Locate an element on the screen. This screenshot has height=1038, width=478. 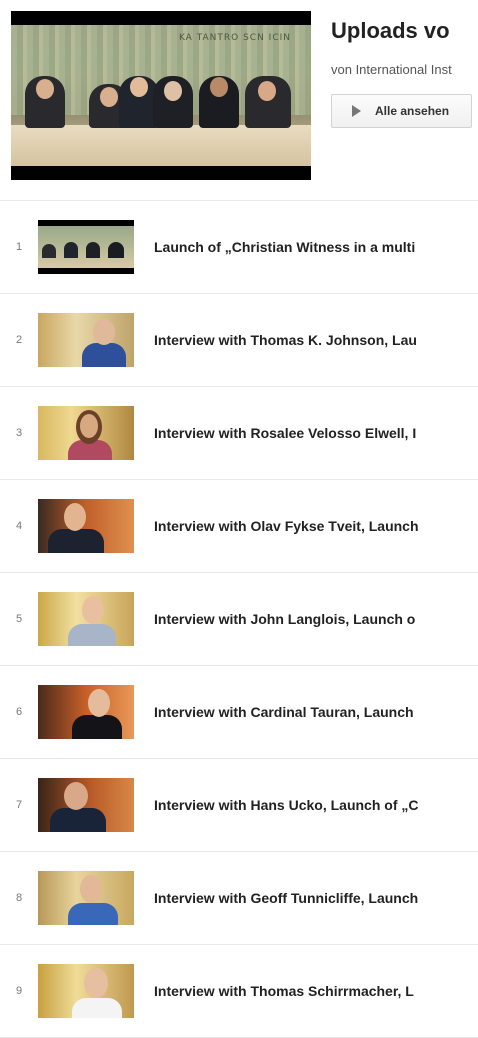
video-title: Interview with Rosalee Velosso Elwell, I is located at coordinates (285, 433).